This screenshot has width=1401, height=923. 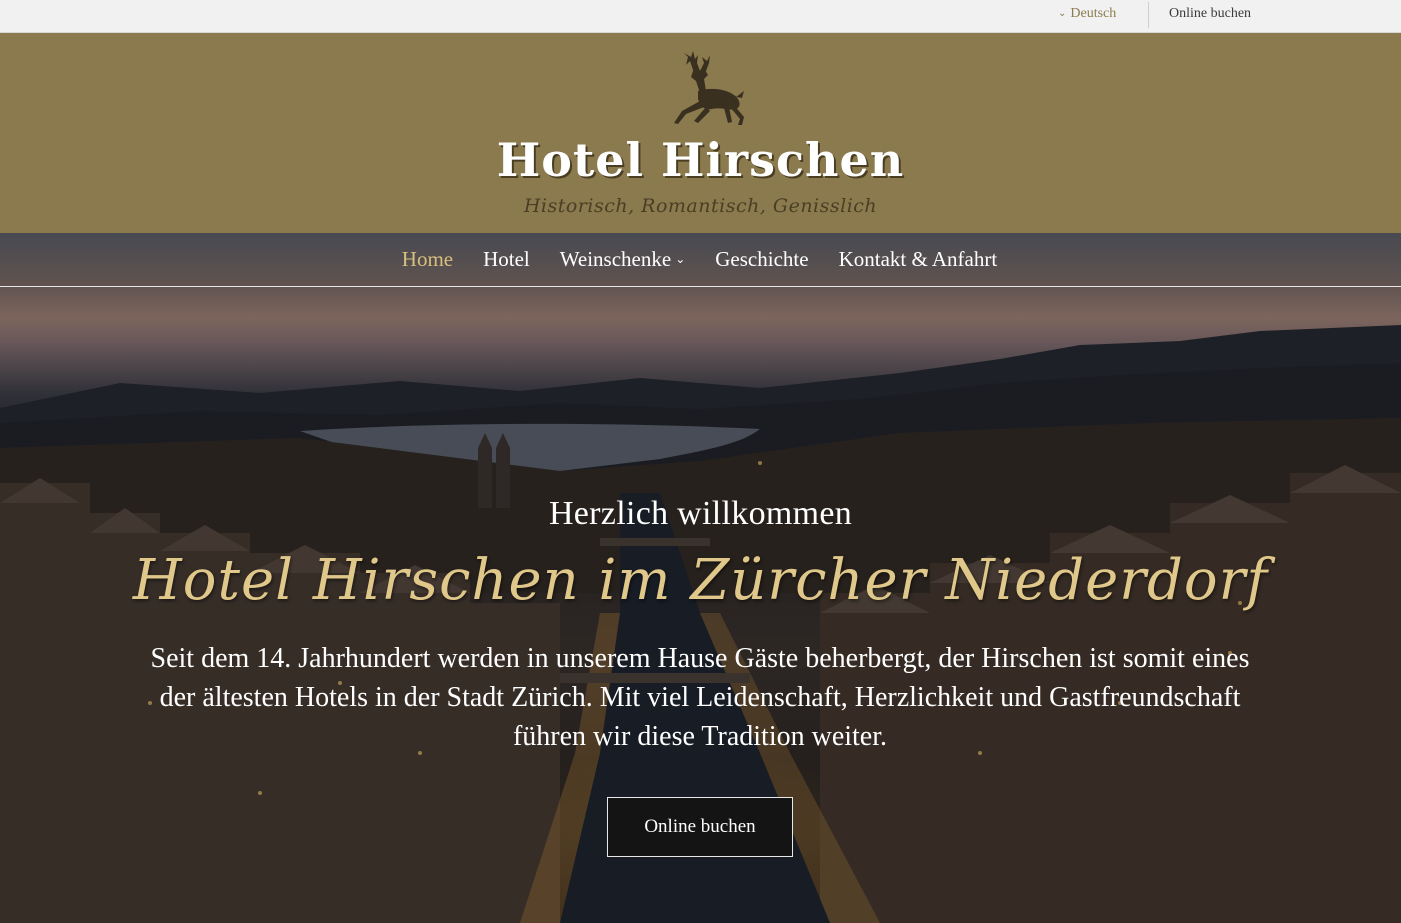 I want to click on nav-item-label: Geschichte, so click(x=762, y=259).